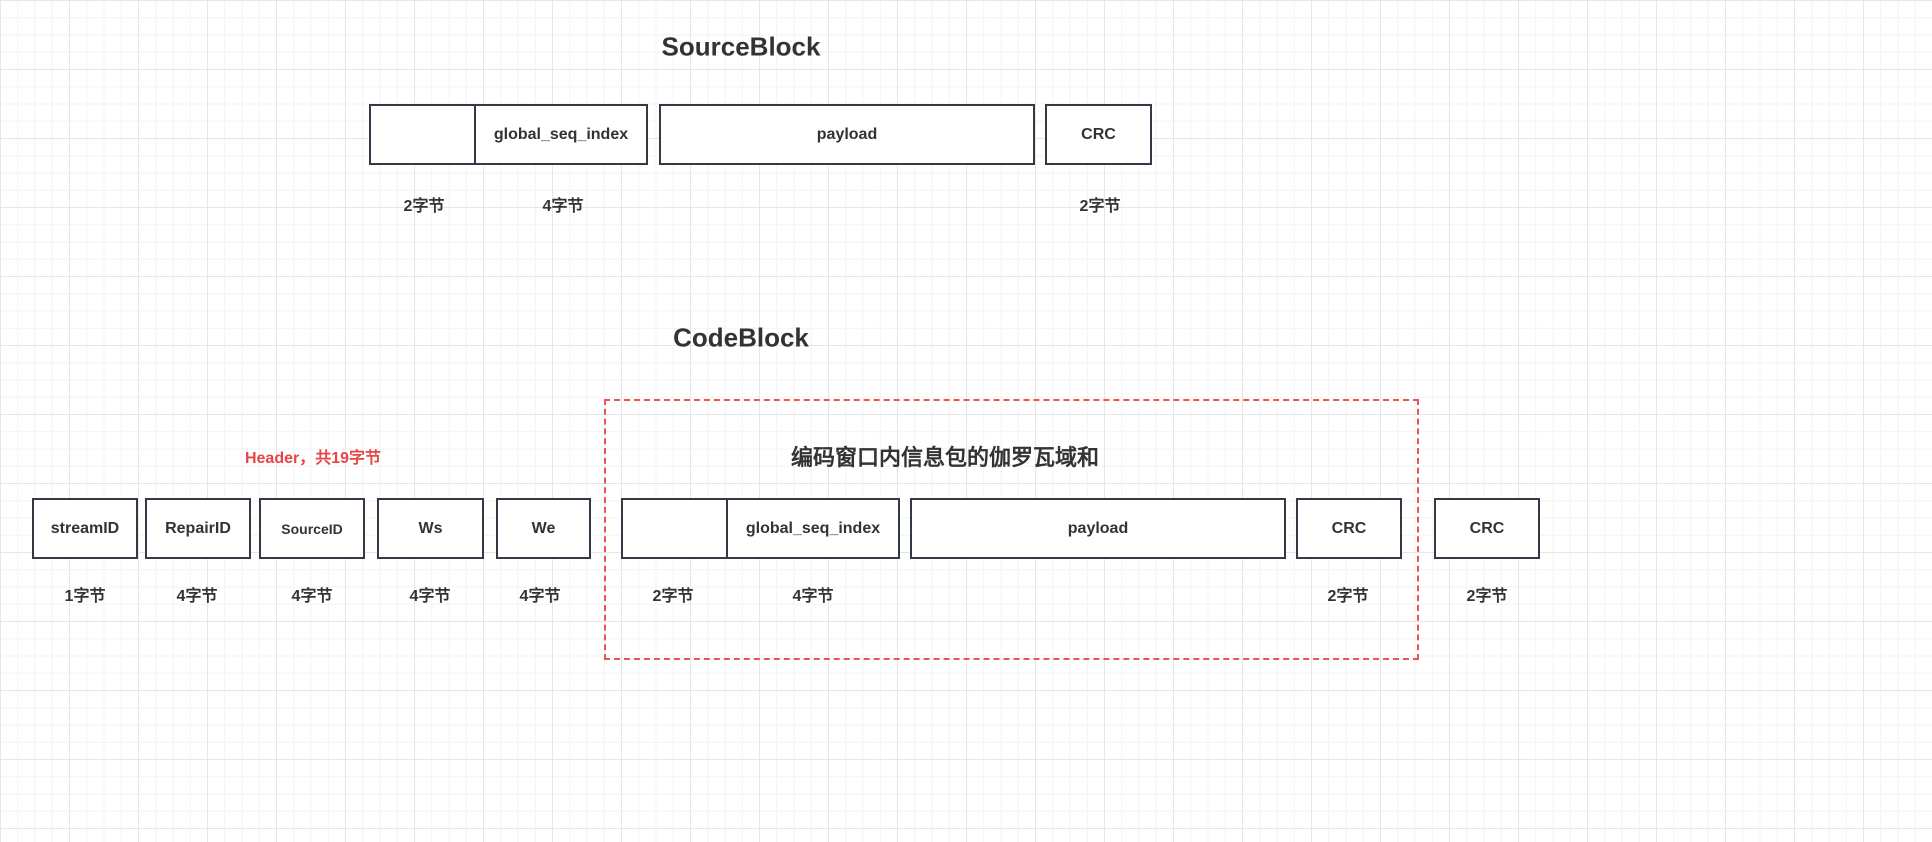 This screenshot has height=842, width=1932. Describe the element at coordinates (1098, 528) in the screenshot. I see `cb-group-field-payload: payload` at that location.